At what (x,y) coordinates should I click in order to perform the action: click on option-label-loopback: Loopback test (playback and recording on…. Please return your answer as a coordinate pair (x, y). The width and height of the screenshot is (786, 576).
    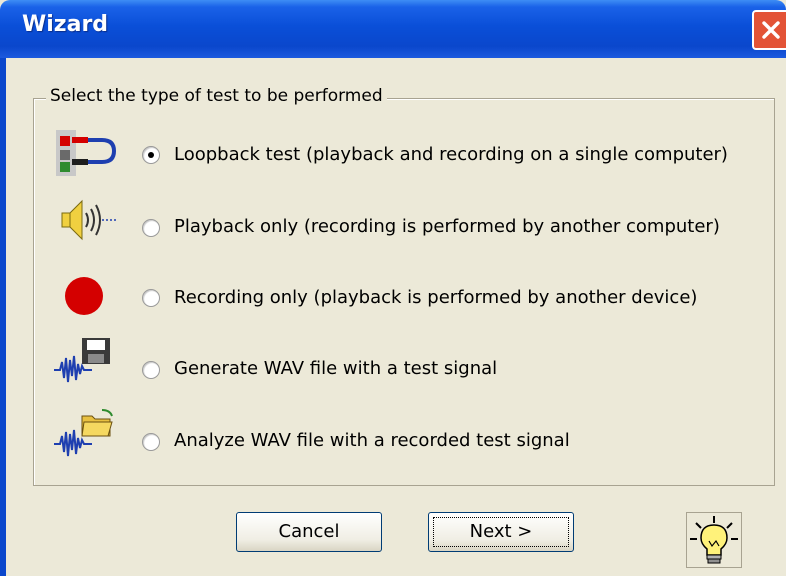
    Looking at the image, I should click on (451, 154).